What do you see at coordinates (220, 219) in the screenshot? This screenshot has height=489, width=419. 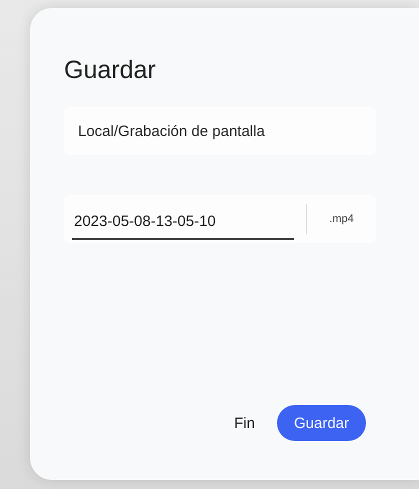 I see `filename-field: 2023-05-08-13-05-10 .mp4` at bounding box center [220, 219].